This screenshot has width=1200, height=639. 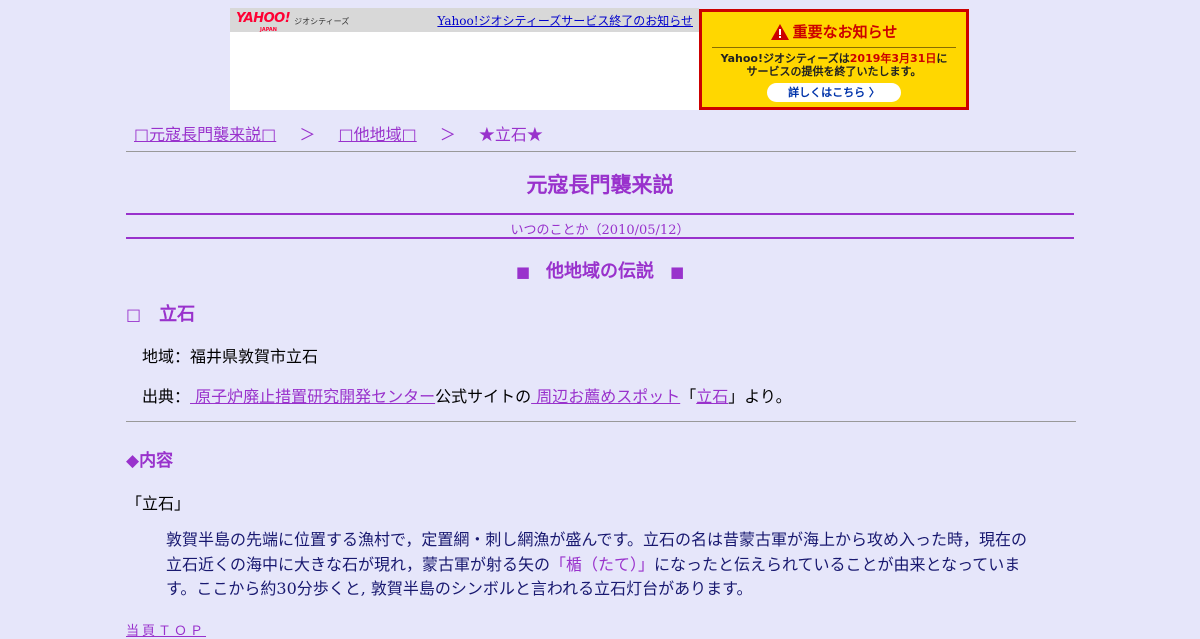 What do you see at coordinates (166, 356) in the screenshot?
I see `region-label: 地域：` at bounding box center [166, 356].